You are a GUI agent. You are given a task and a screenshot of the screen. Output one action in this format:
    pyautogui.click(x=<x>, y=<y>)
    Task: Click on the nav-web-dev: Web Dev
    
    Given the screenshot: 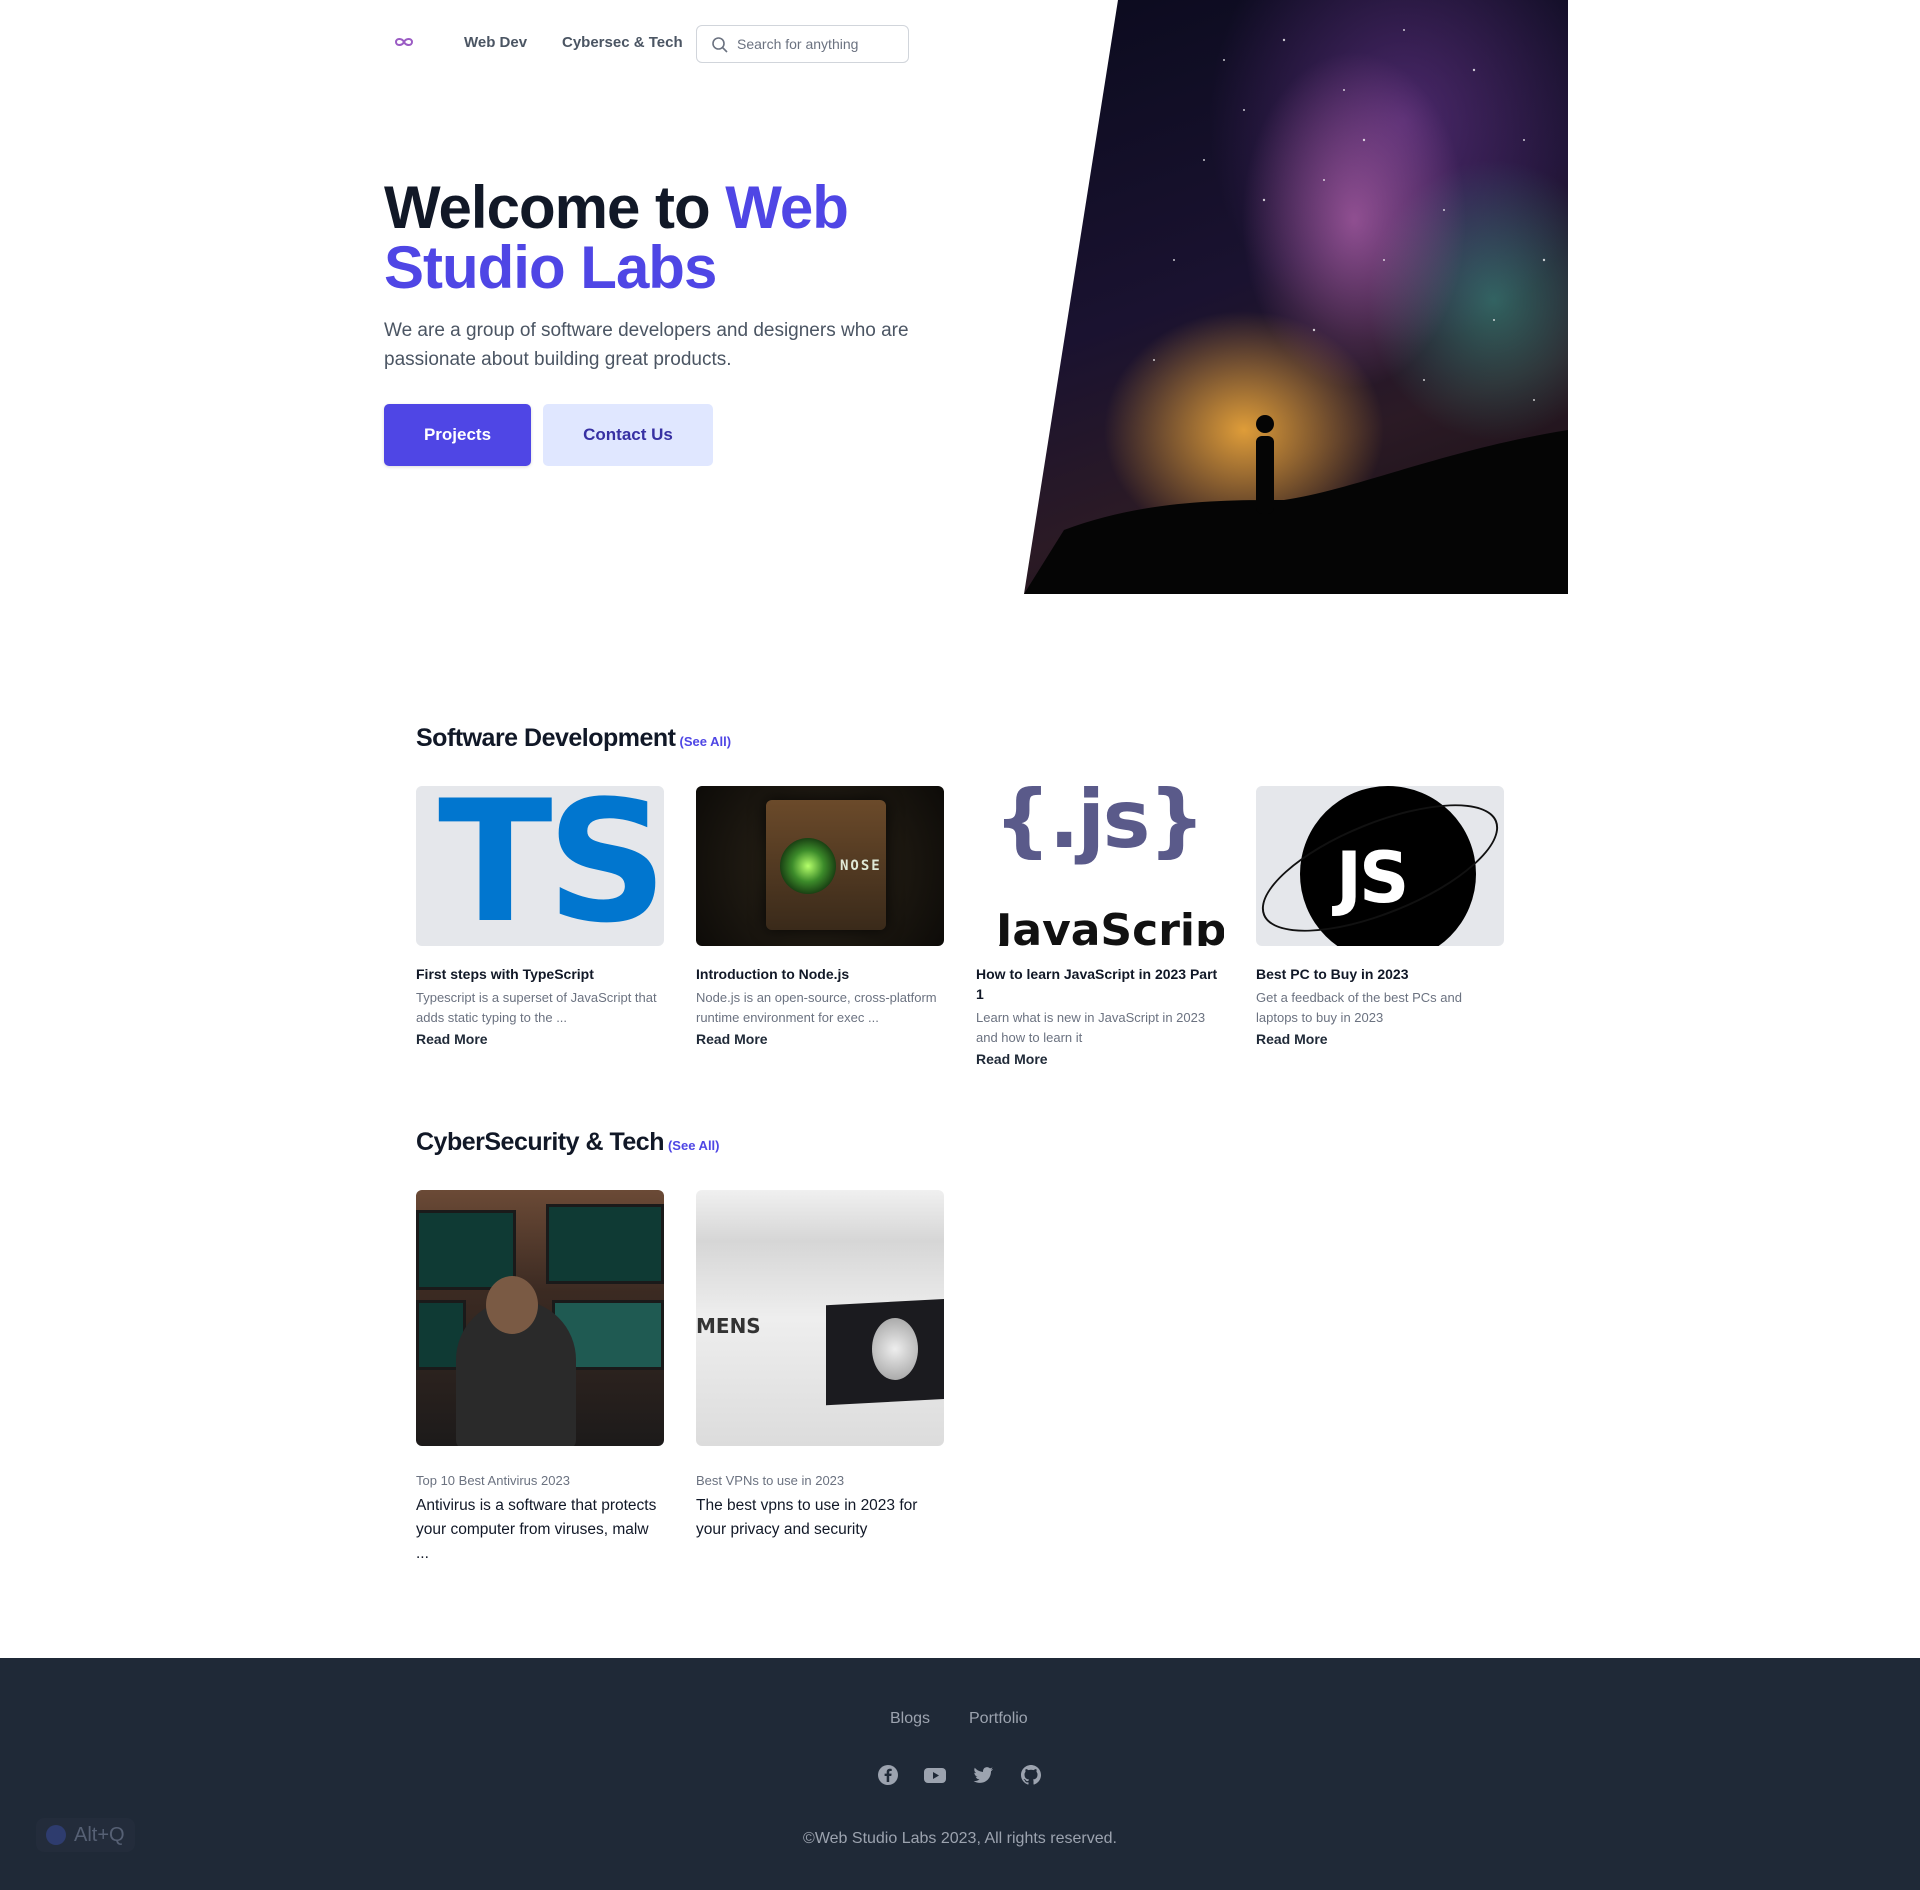 What is the action you would take?
    pyautogui.click(x=495, y=42)
    